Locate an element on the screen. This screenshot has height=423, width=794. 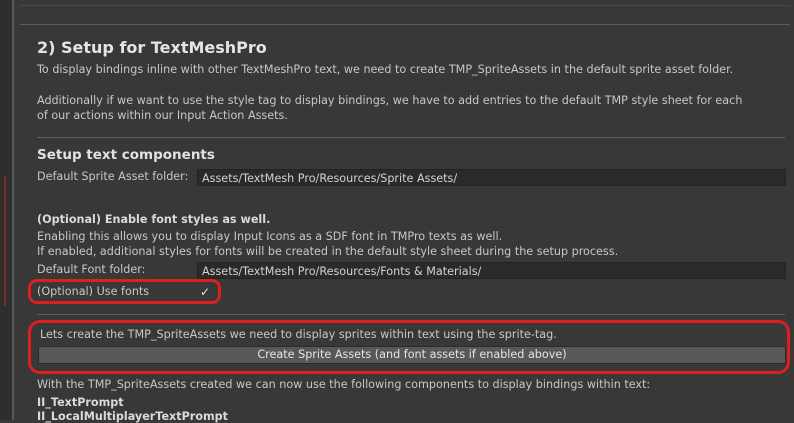
component-item-text-prompt: II_TextPrompt is located at coordinates (80, 402).